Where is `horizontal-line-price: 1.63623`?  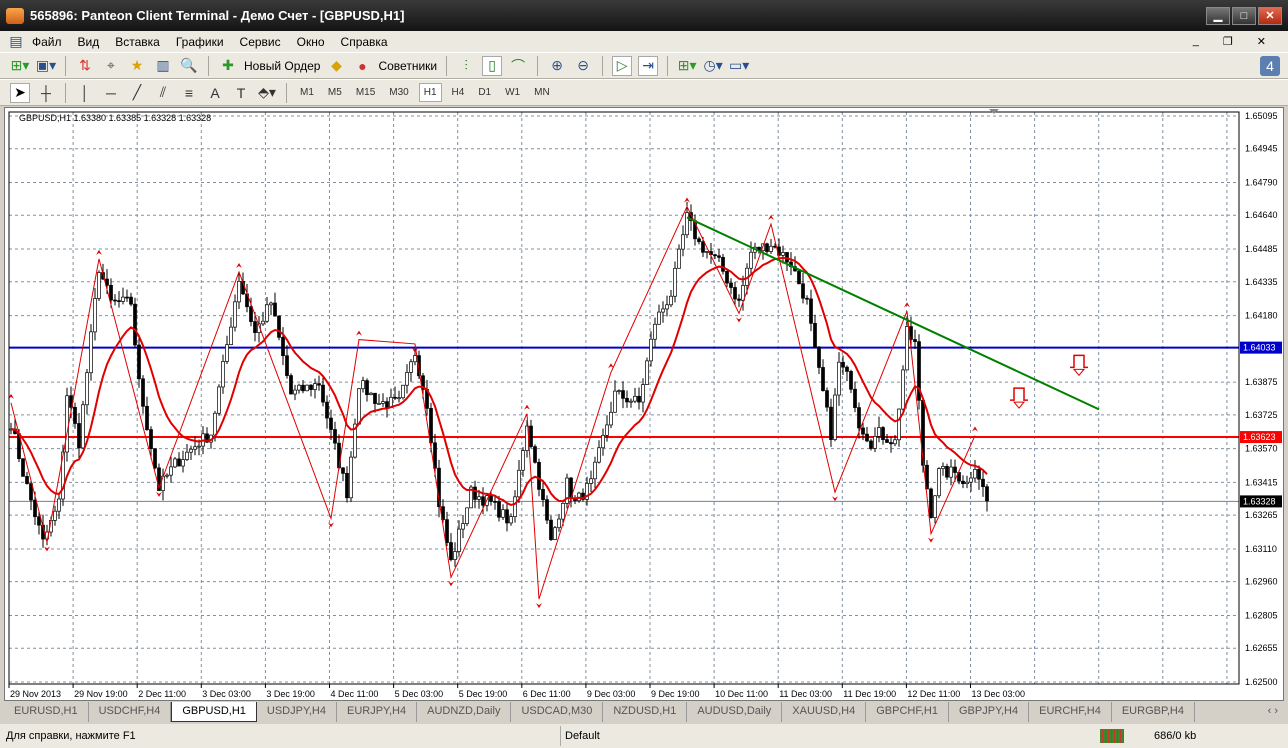
horizontal-line-price: 1.63623 is located at coordinates (1259, 437).